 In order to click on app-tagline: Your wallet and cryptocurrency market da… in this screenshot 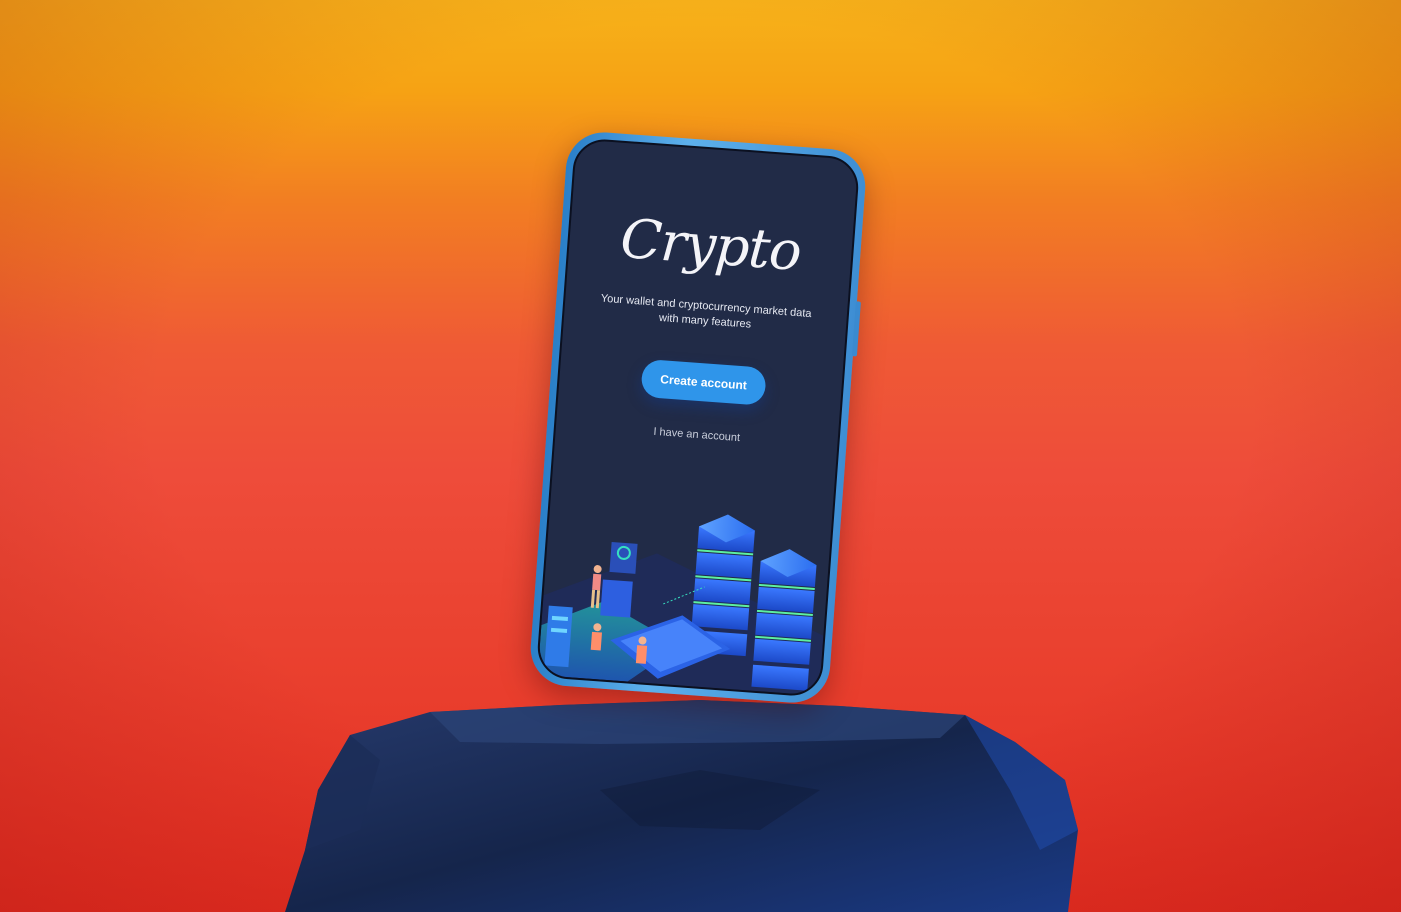, I will do `click(706, 314)`.